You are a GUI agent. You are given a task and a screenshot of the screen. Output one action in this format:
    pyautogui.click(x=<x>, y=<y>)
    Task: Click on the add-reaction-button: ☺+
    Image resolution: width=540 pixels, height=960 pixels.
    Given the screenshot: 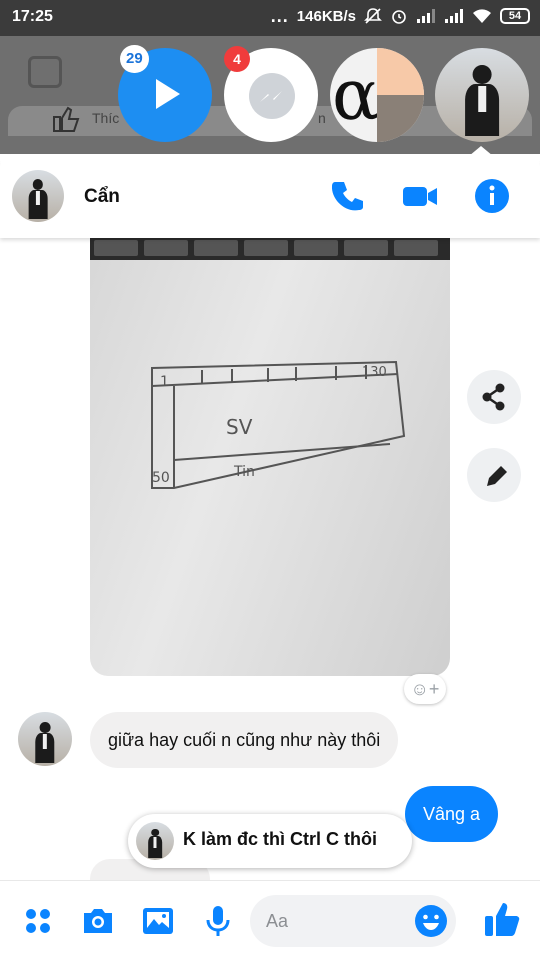 What is the action you would take?
    pyautogui.click(x=425, y=689)
    